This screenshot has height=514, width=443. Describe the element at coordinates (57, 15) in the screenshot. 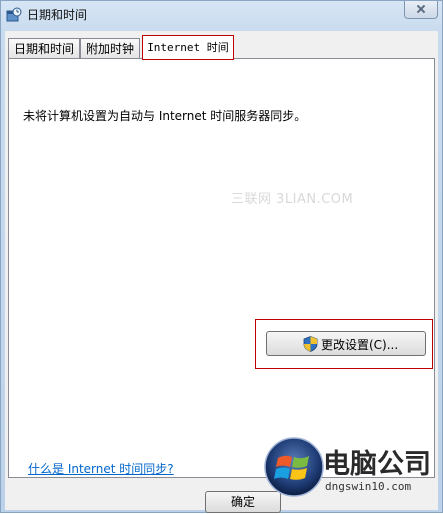

I see `window-title: 日期和时间` at that location.